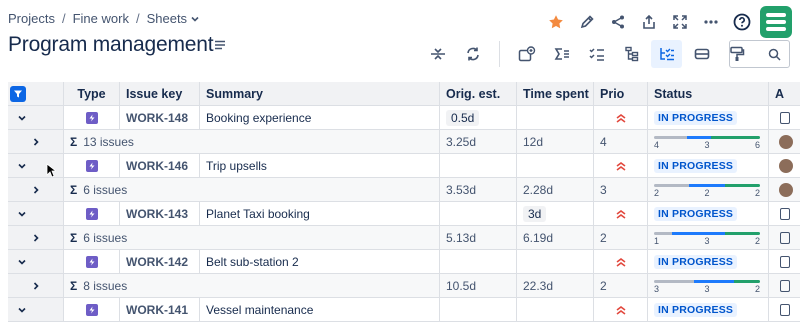 Image resolution: width=800 pixels, height=324 pixels. I want to click on menu-icon, so click(220, 47).